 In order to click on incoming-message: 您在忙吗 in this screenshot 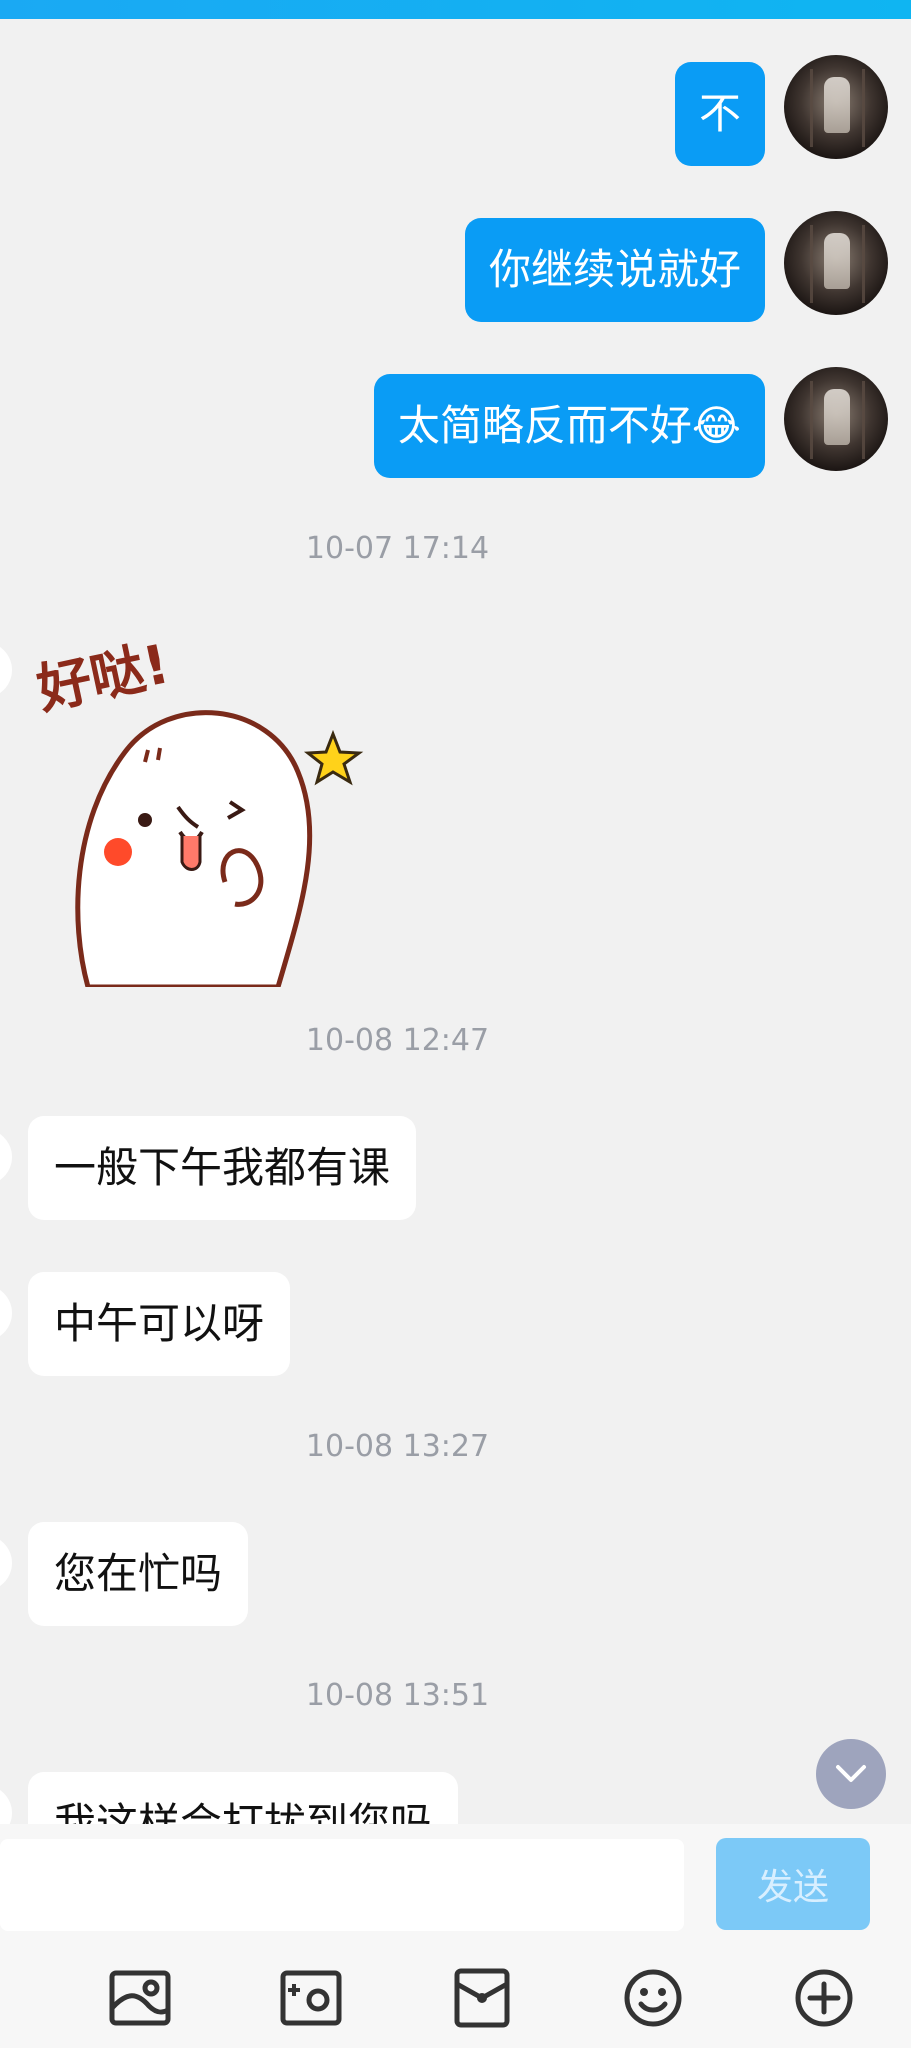, I will do `click(138, 1574)`.